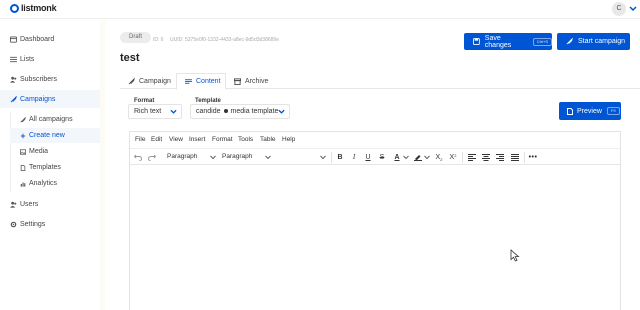 The height and width of the screenshot is (310, 640). I want to click on sidebar-item-campaigns: Campaigns, so click(50, 99).